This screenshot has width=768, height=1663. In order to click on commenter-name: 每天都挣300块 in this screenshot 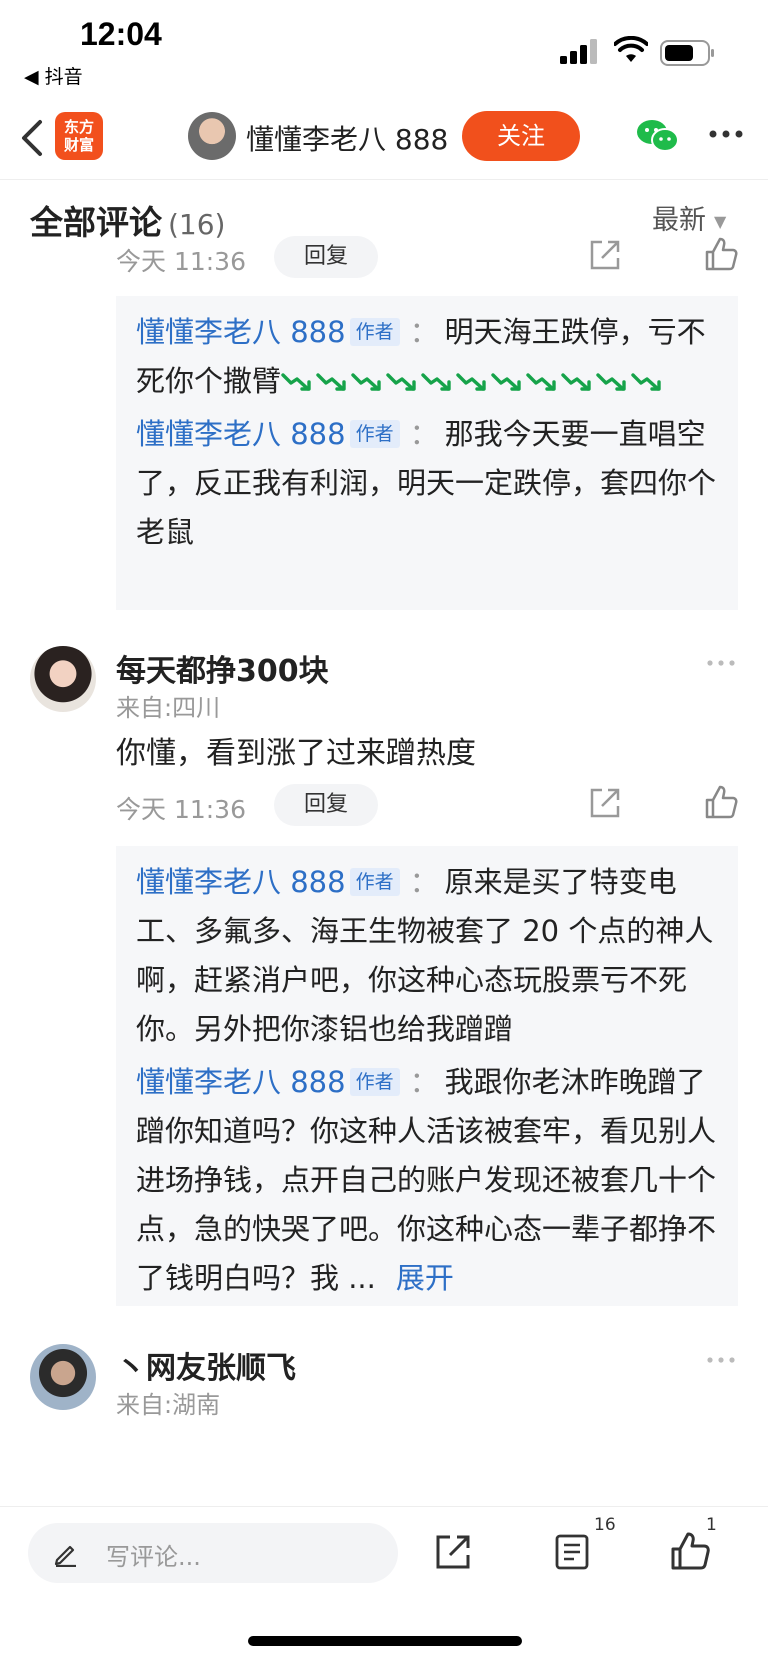, I will do `click(222, 668)`.